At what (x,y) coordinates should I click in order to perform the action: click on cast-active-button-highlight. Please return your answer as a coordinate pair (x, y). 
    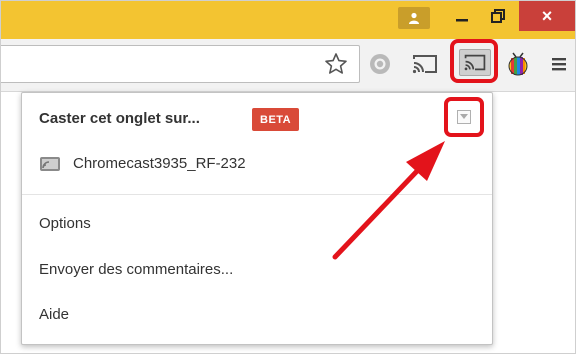
    Looking at the image, I should click on (474, 61).